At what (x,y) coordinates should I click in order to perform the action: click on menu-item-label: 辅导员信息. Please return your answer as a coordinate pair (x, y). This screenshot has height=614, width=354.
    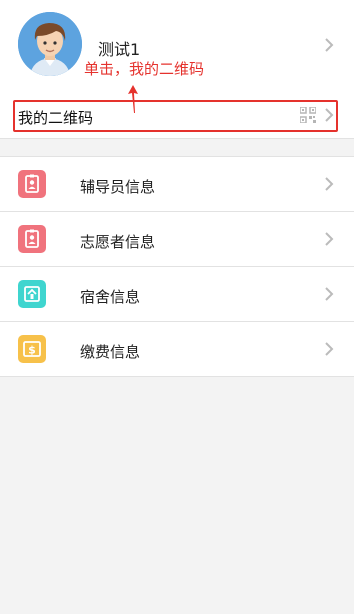
    Looking at the image, I should click on (118, 187).